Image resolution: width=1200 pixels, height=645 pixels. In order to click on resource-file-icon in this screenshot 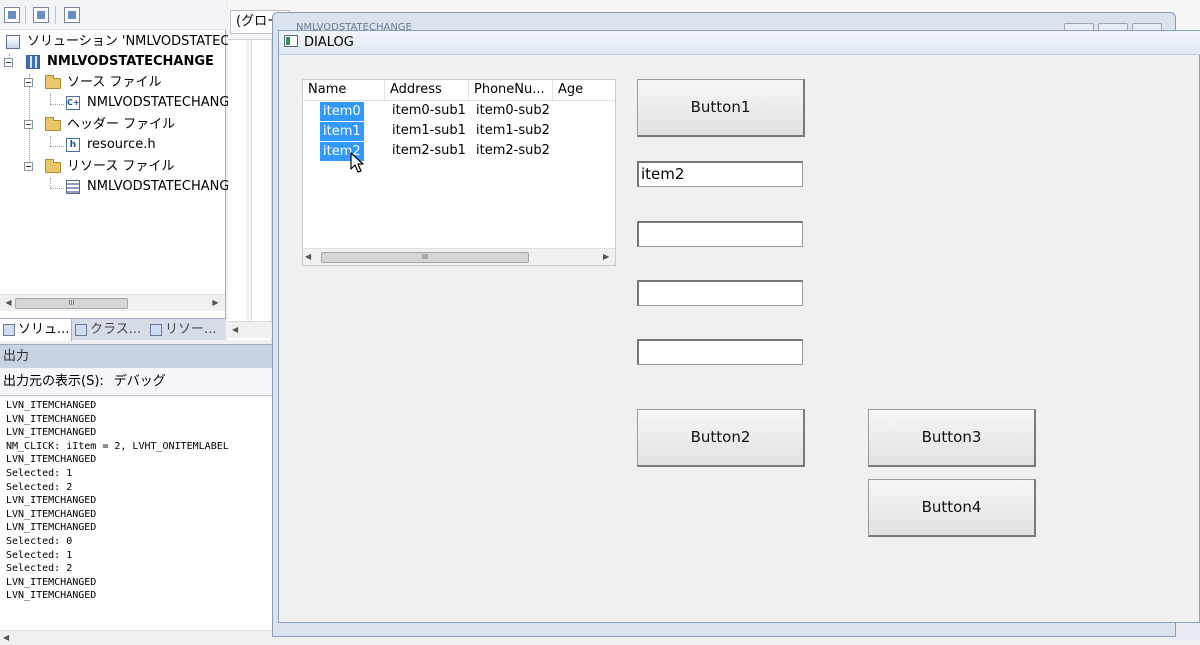, I will do `click(73, 187)`.